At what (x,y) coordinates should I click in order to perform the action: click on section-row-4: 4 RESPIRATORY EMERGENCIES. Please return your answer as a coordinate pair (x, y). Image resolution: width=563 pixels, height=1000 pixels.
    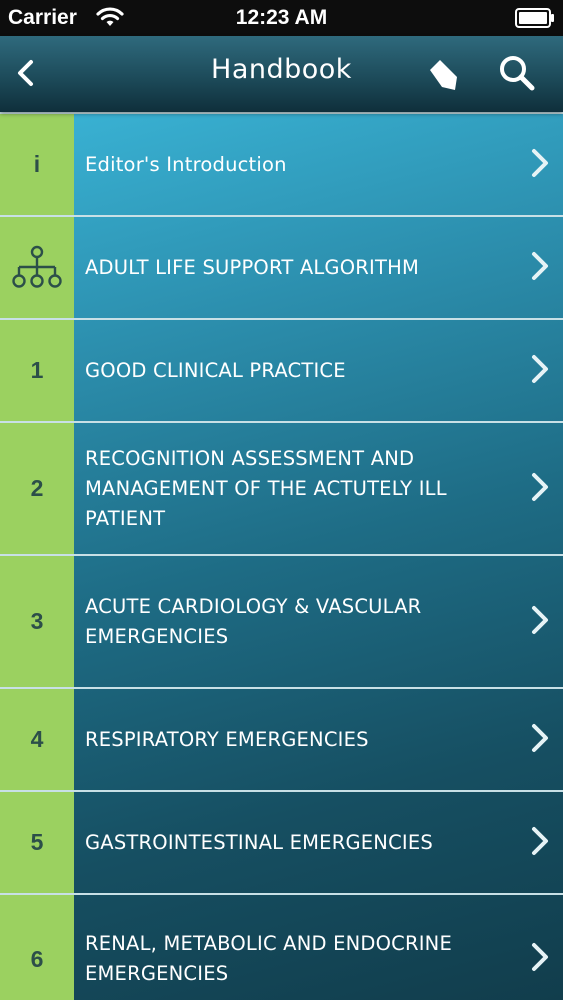
    Looking at the image, I should click on (281, 738).